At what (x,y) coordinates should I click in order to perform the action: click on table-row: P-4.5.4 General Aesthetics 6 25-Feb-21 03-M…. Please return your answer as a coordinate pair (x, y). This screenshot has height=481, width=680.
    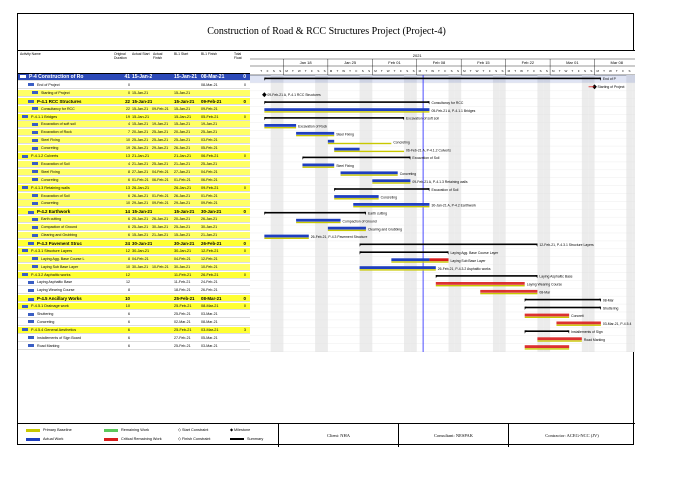
    Looking at the image, I should click on (134, 330).